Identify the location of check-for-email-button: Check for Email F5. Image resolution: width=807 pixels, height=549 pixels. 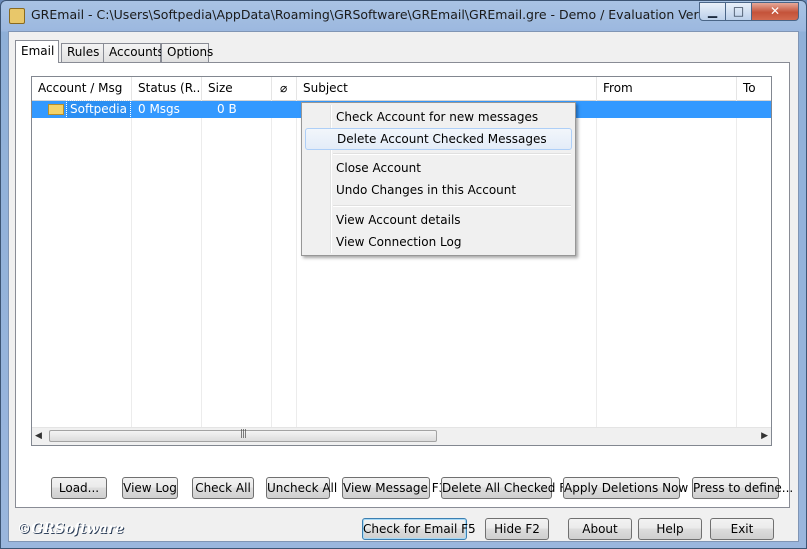
(419, 529).